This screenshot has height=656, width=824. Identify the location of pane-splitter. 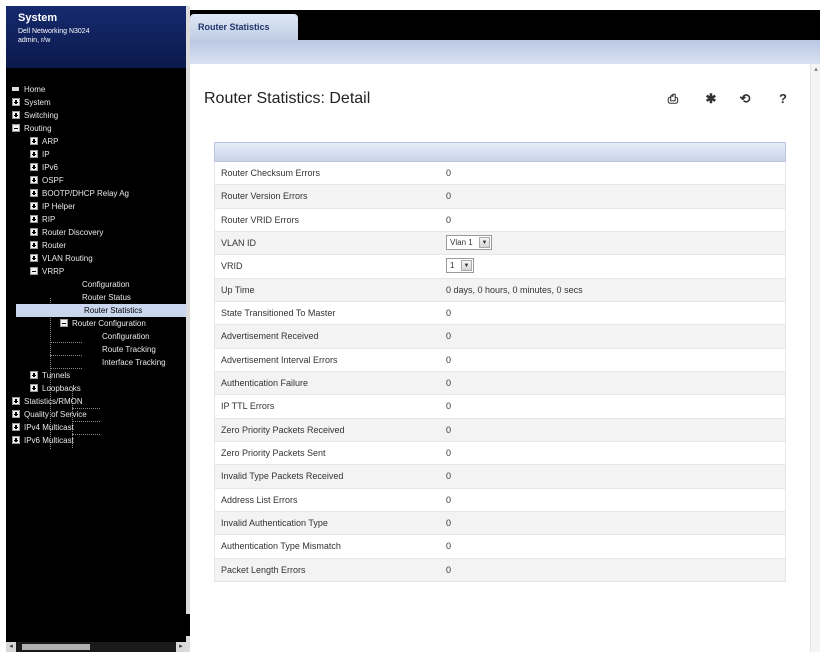
(188, 329).